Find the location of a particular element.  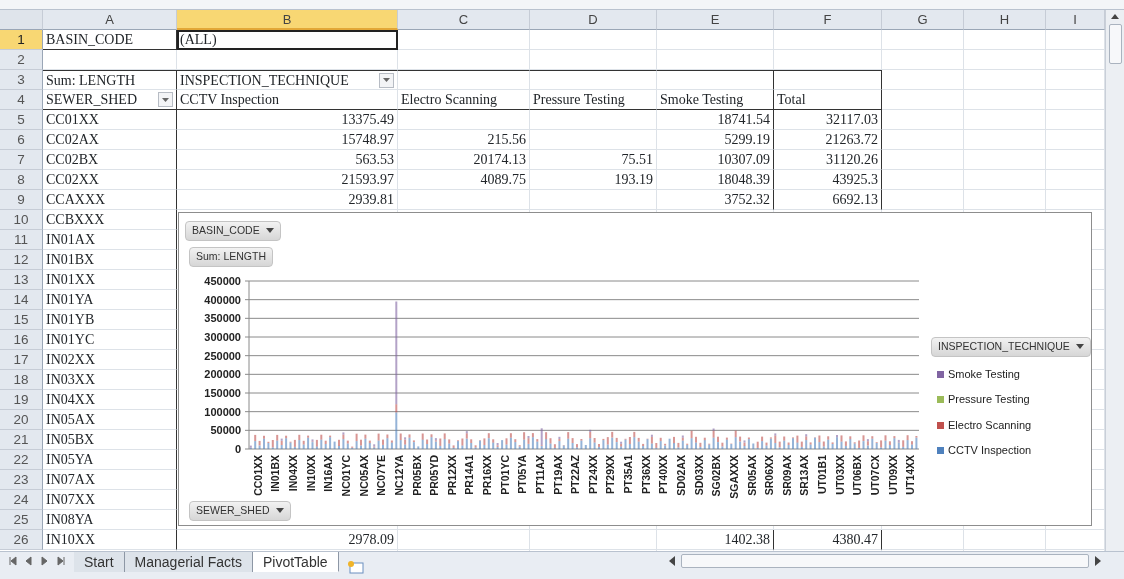

row-header: 17 is located at coordinates (21, 360).